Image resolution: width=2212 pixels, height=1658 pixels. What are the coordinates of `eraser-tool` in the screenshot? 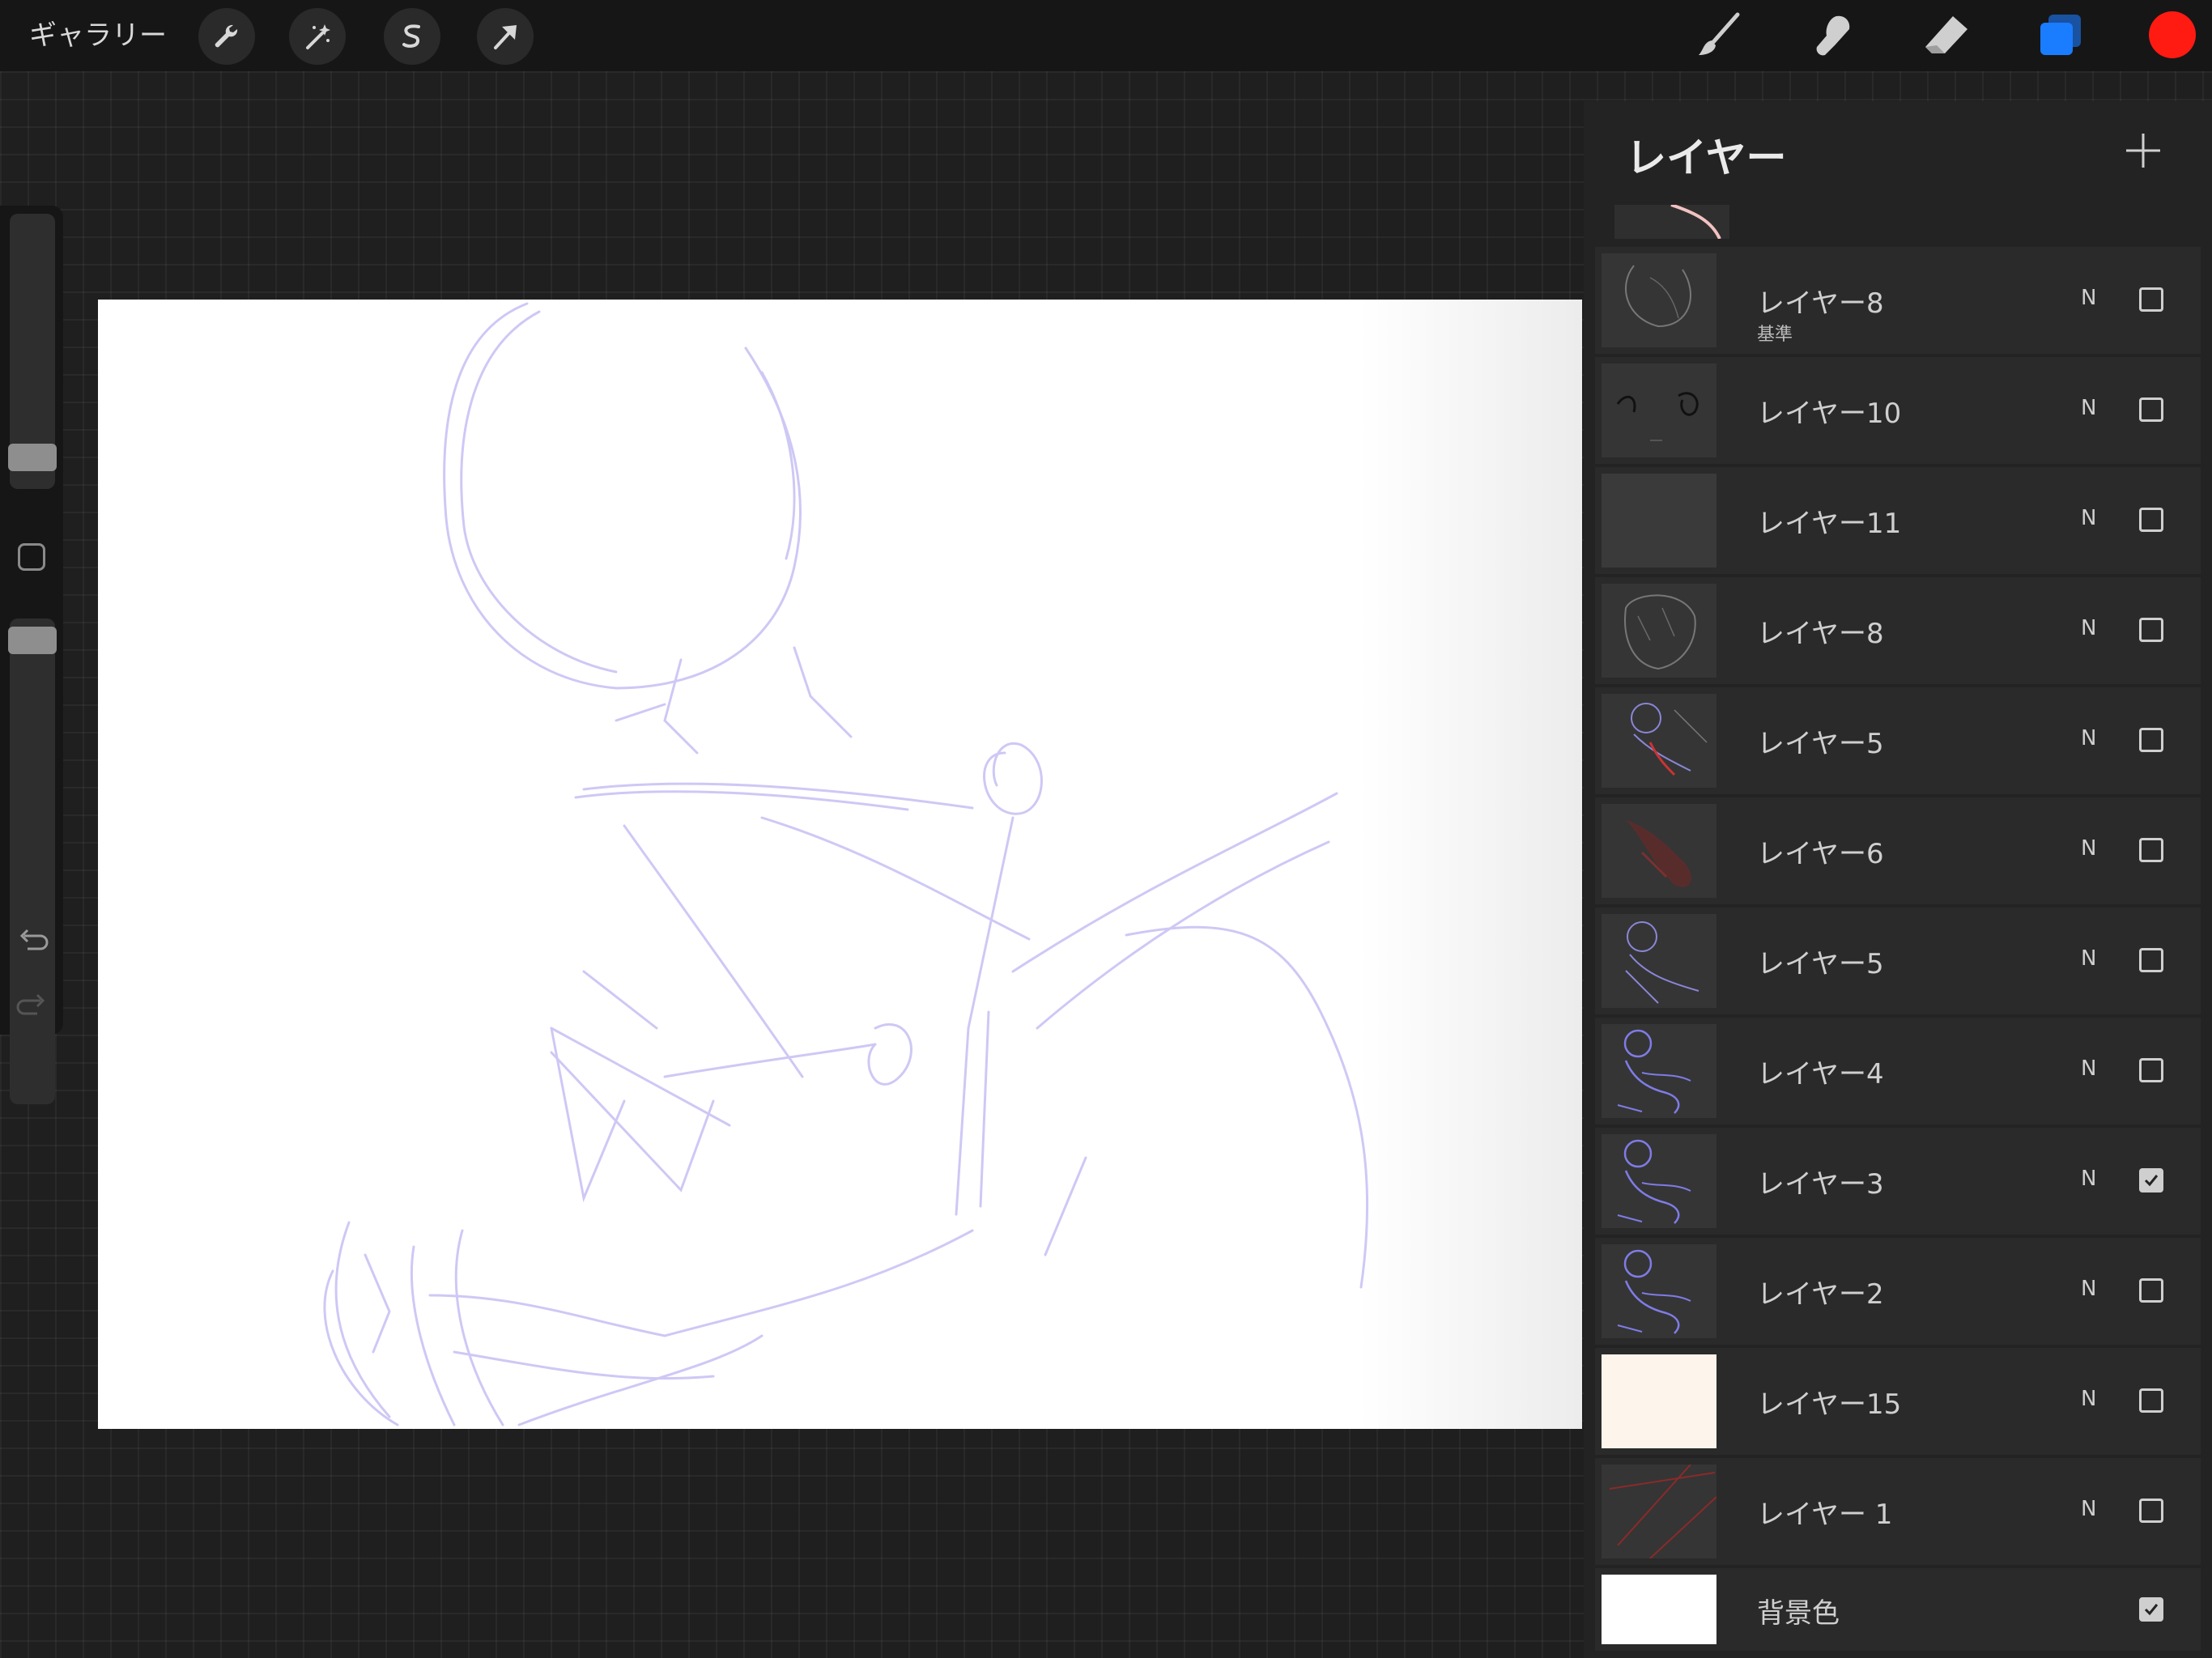 It's located at (1947, 36).